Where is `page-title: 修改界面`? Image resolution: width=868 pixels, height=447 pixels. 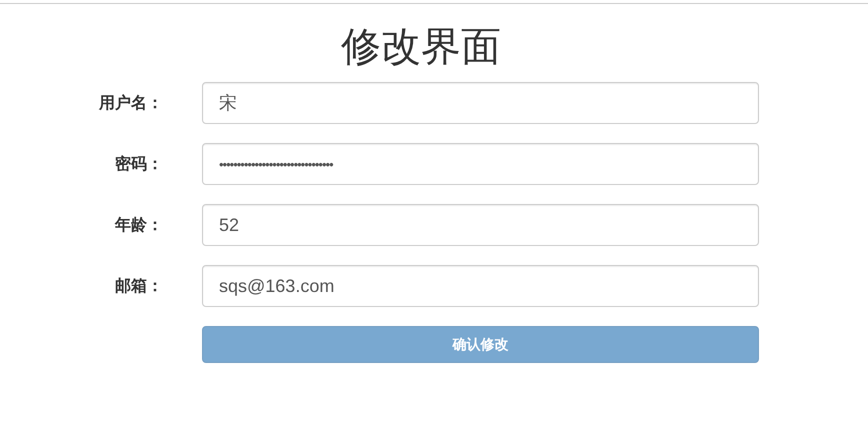
page-title: 修改界面 is located at coordinates (421, 47).